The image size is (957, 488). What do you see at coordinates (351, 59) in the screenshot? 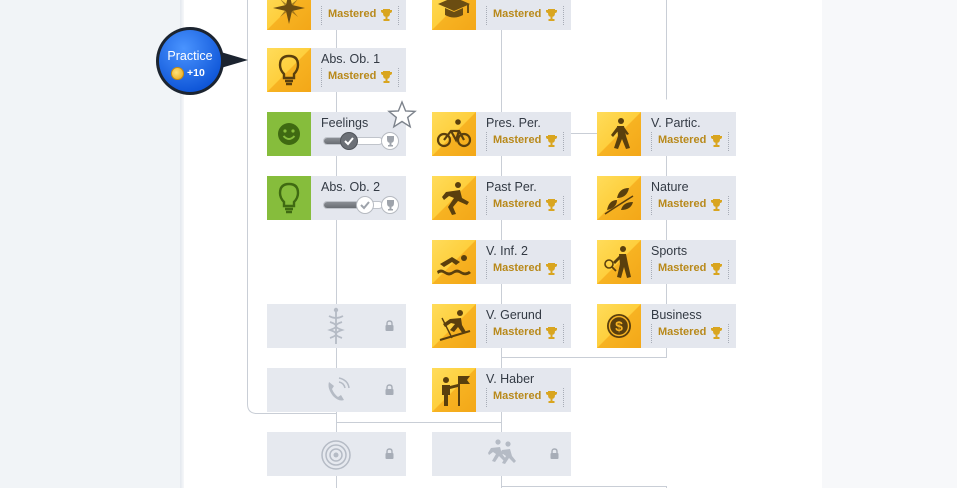
I see `skill-name: Abs. Ob. 1` at bounding box center [351, 59].